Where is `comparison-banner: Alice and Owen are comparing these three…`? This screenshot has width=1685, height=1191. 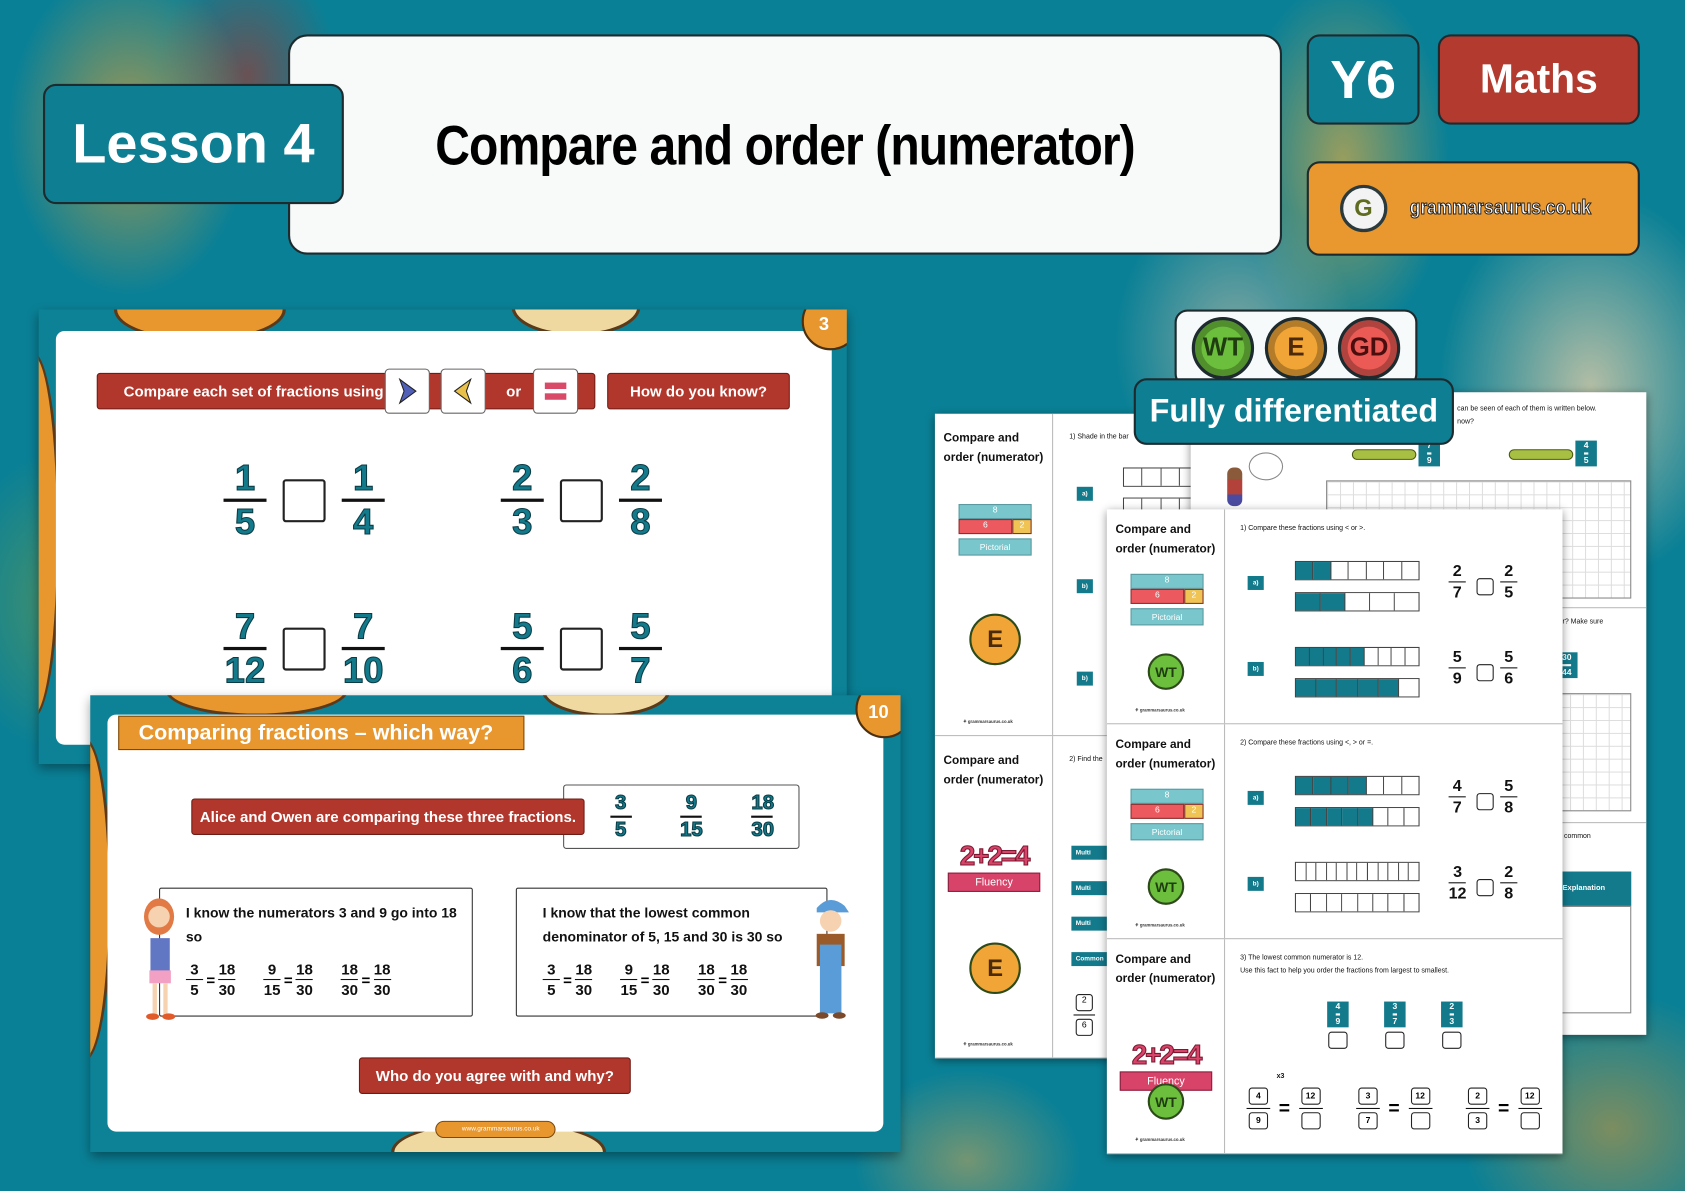
comparison-banner: Alice and Owen are comparing these three… is located at coordinates (388, 816).